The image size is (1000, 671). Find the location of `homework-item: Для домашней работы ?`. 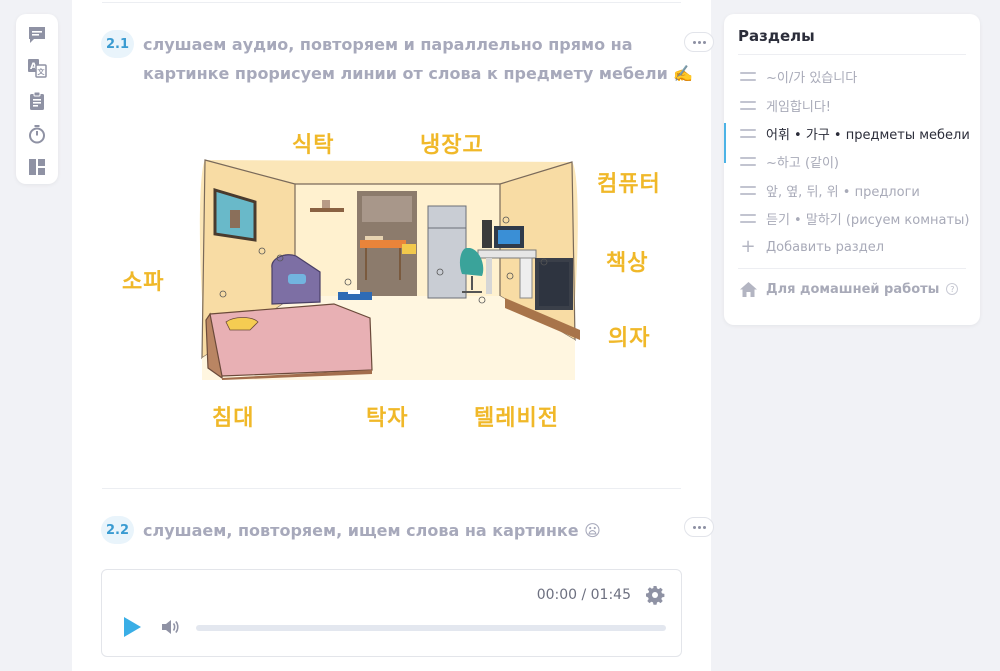

homework-item: Для домашней работы ? is located at coordinates (849, 289).